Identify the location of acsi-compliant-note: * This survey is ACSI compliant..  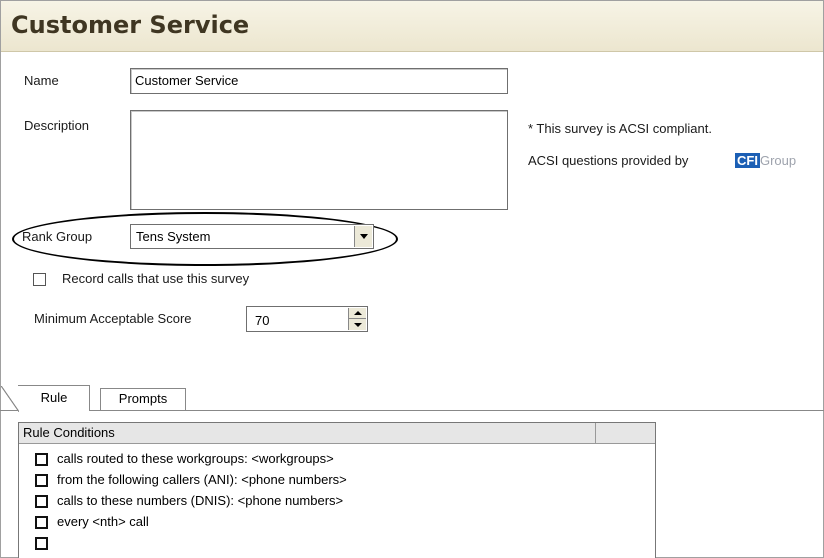
(620, 128).